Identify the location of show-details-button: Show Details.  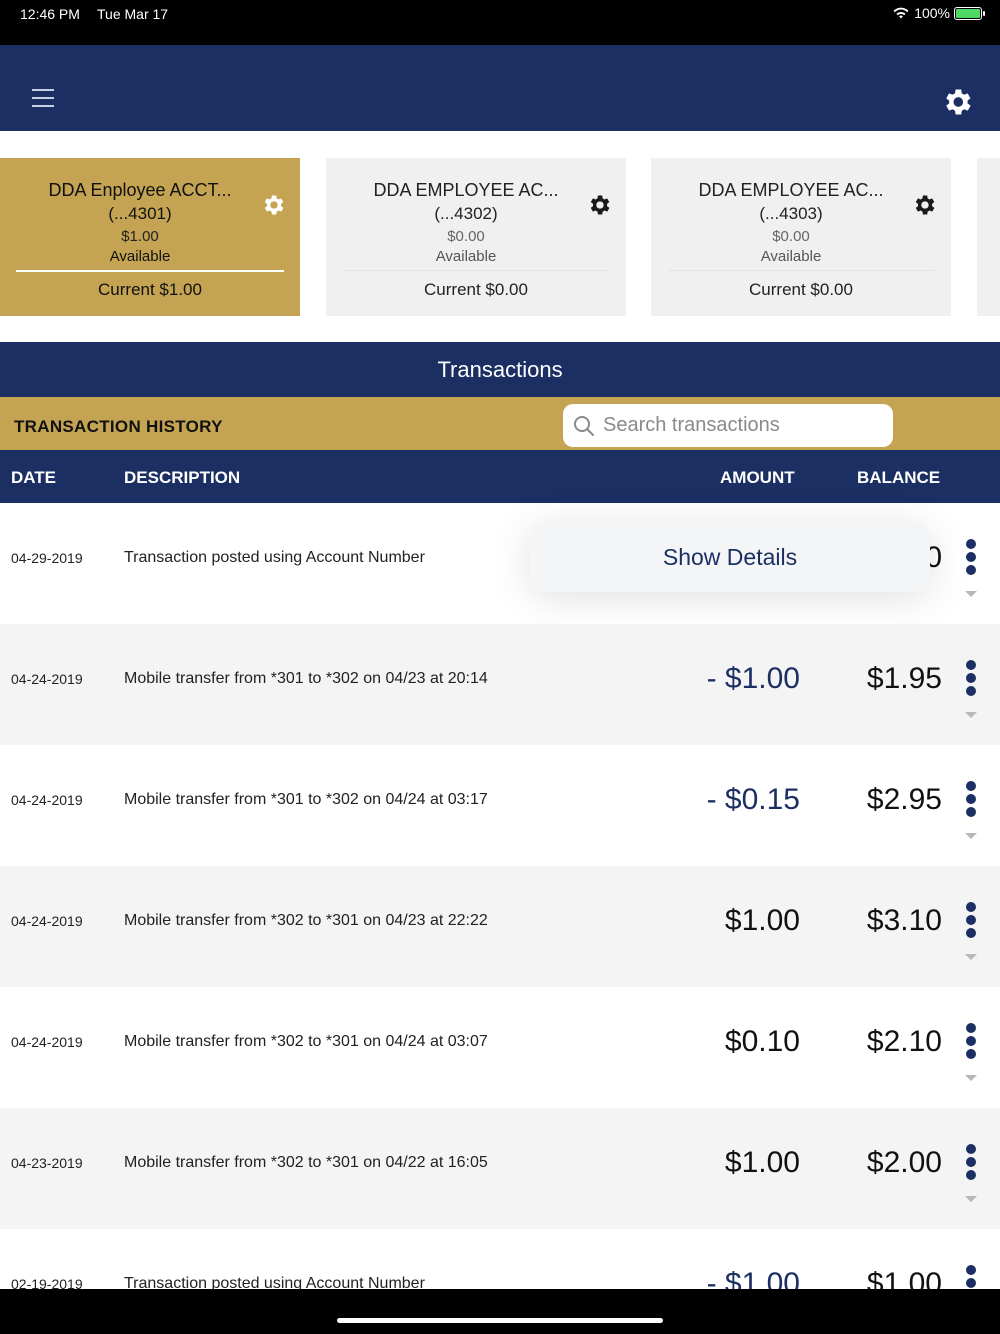
(730, 557).